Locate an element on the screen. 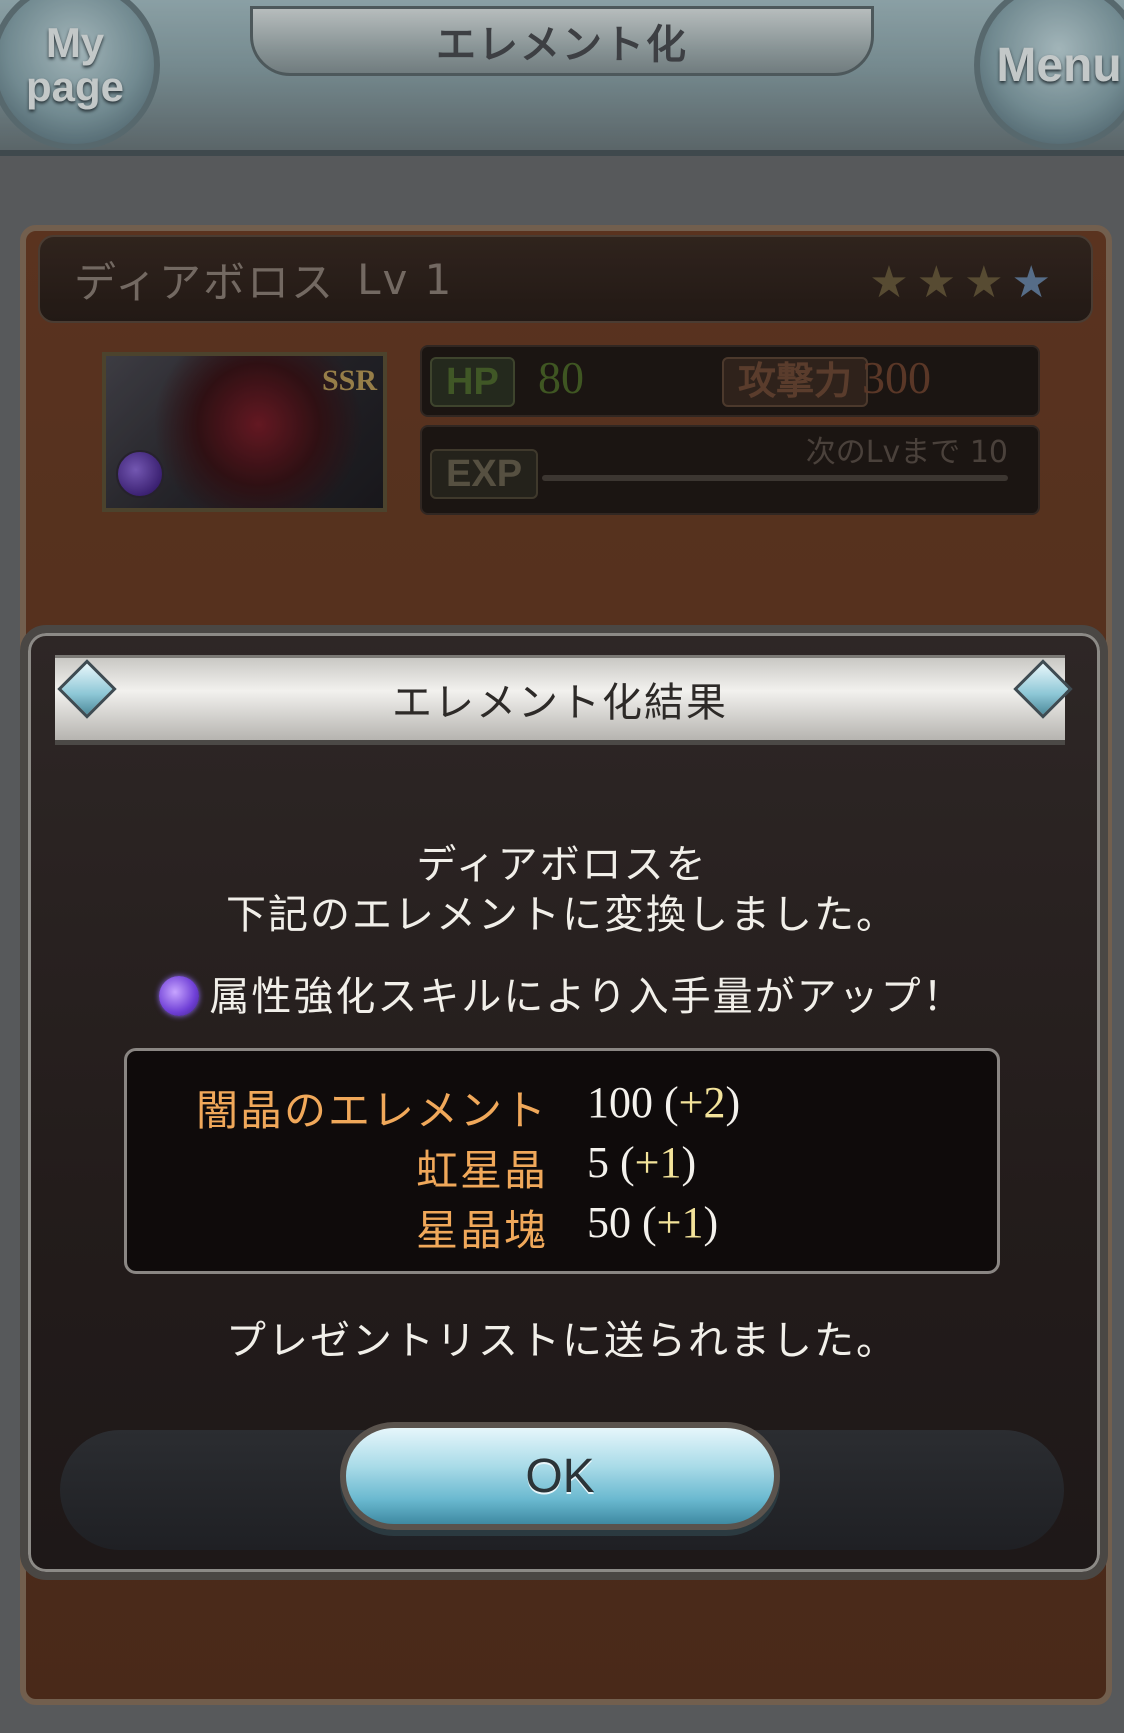  sent-message: プレゼントリストに送られました。 is located at coordinates (562, 1341).